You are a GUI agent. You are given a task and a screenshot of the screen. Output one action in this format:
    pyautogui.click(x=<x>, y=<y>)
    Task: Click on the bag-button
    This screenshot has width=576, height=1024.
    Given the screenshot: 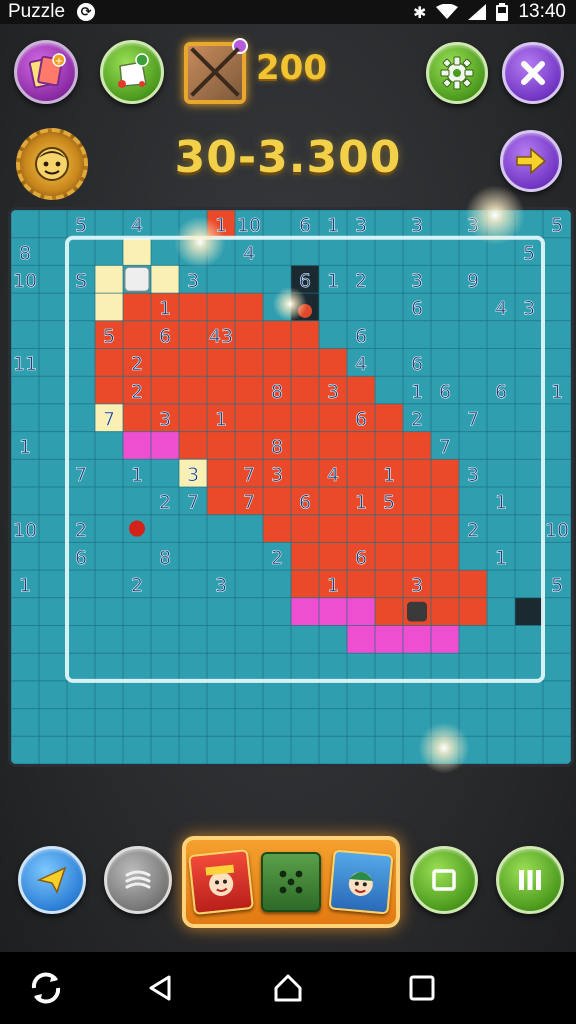 What is the action you would take?
    pyautogui.click(x=132, y=72)
    